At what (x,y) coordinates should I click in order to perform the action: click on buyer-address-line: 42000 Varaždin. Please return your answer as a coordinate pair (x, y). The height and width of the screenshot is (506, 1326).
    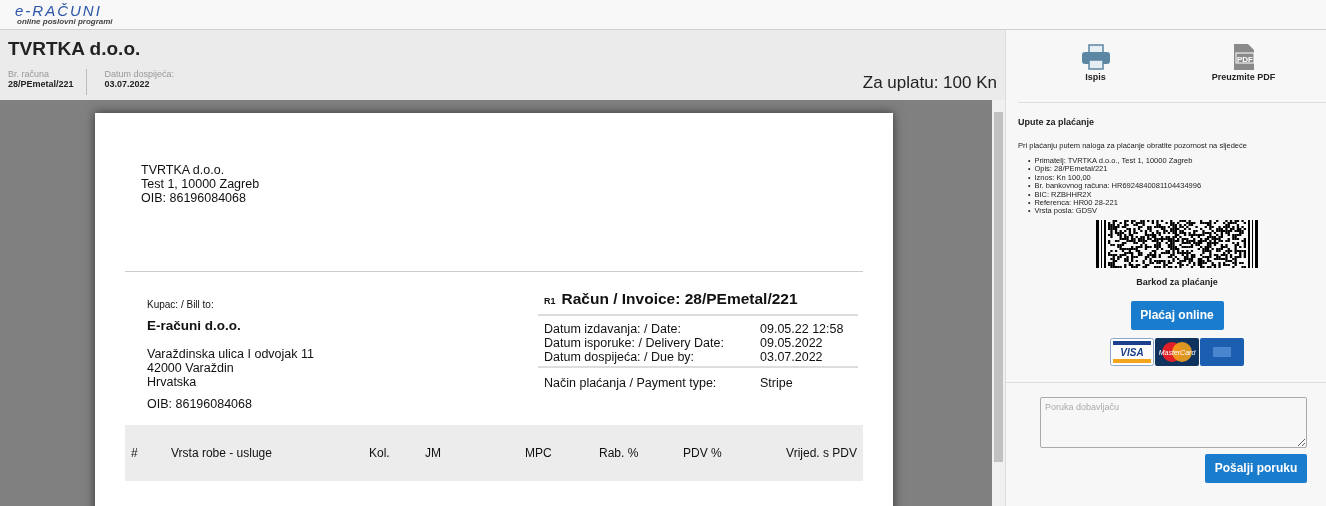
    Looking at the image, I should click on (191, 368).